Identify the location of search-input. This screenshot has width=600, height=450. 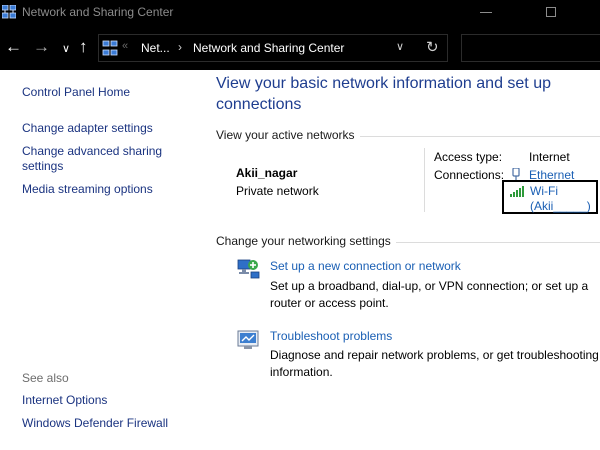
(530, 48).